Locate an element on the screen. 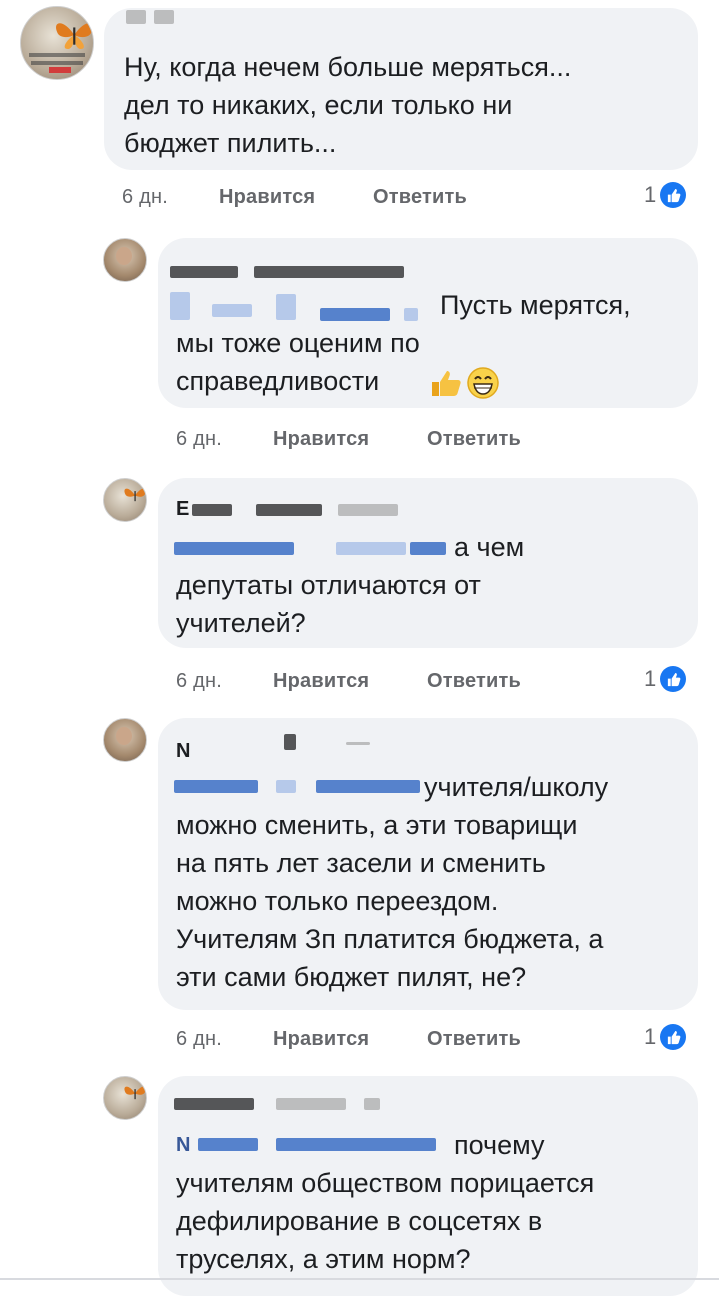  comment-text-lead: а чем is located at coordinates (489, 547).